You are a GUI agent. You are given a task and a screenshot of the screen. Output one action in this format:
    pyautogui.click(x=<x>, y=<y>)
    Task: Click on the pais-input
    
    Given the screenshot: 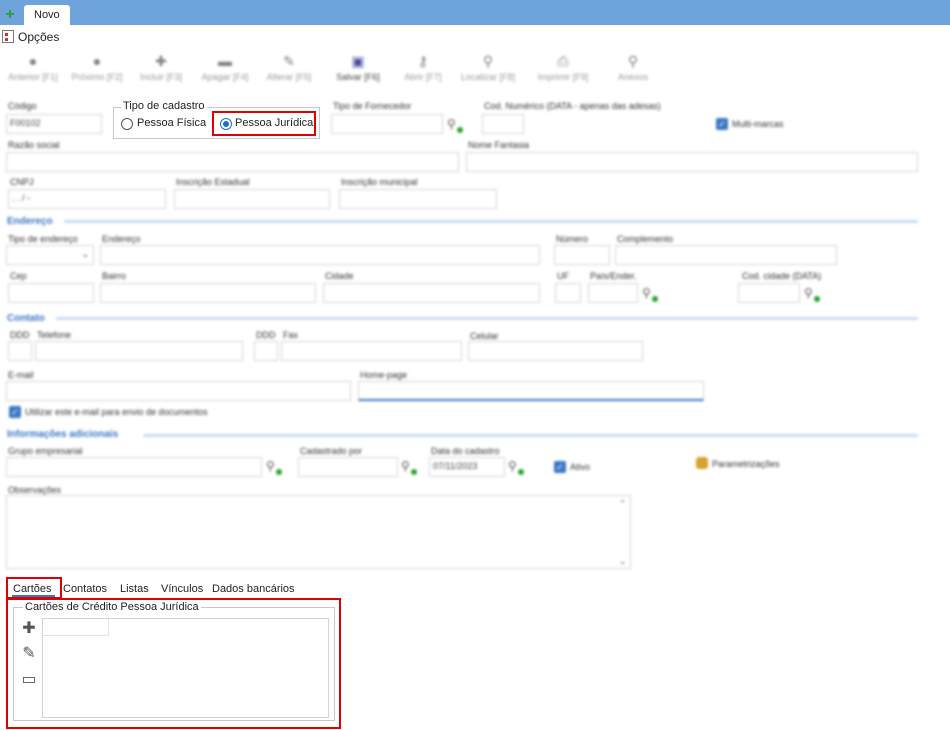 What is the action you would take?
    pyautogui.click(x=613, y=293)
    